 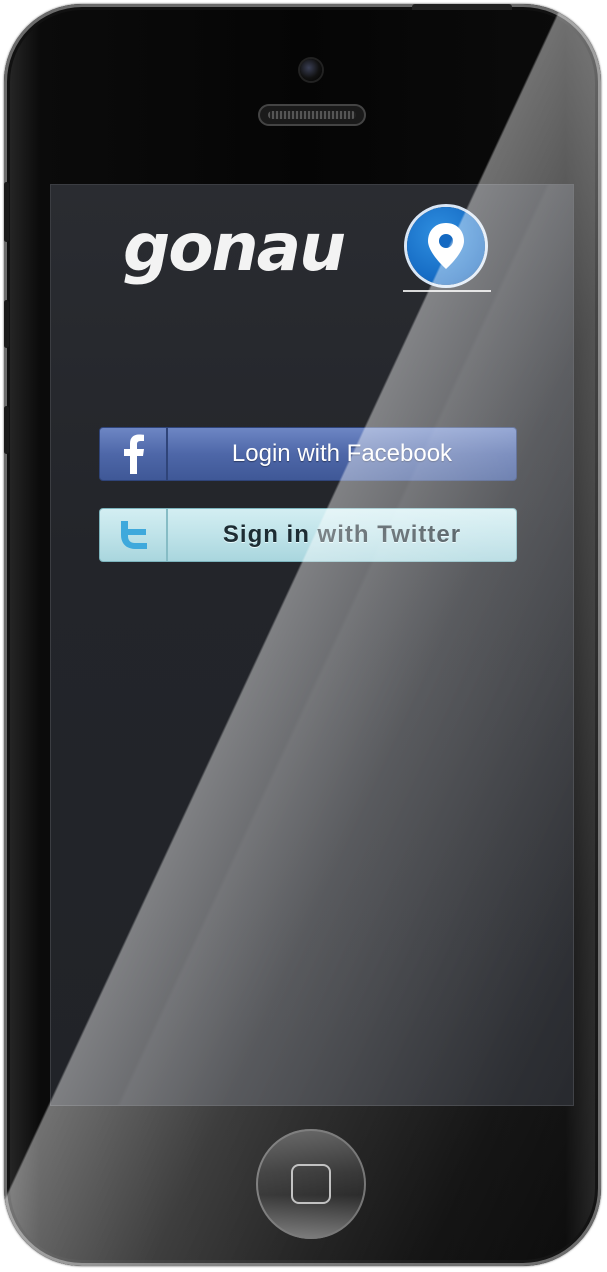 What do you see at coordinates (134, 535) in the screenshot?
I see `twitter-bird-icon` at bounding box center [134, 535].